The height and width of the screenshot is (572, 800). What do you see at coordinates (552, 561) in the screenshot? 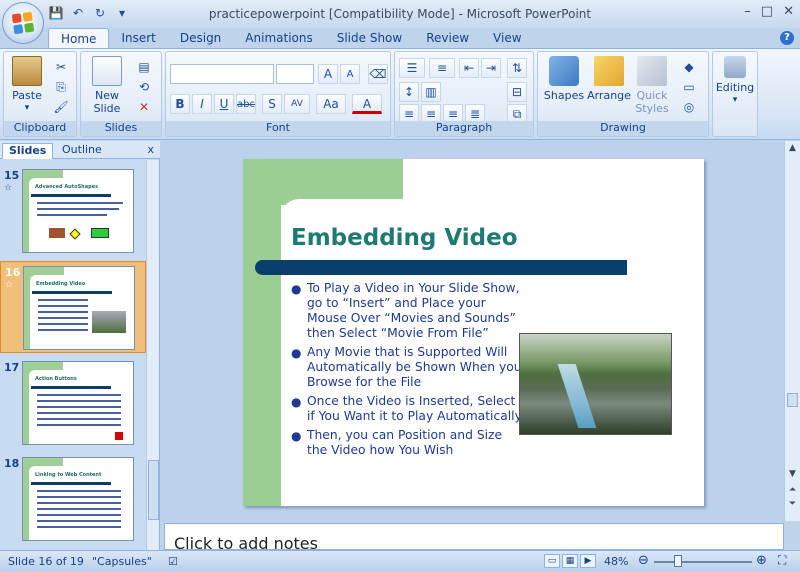
I see `normal-view-icon: ▭` at bounding box center [552, 561].